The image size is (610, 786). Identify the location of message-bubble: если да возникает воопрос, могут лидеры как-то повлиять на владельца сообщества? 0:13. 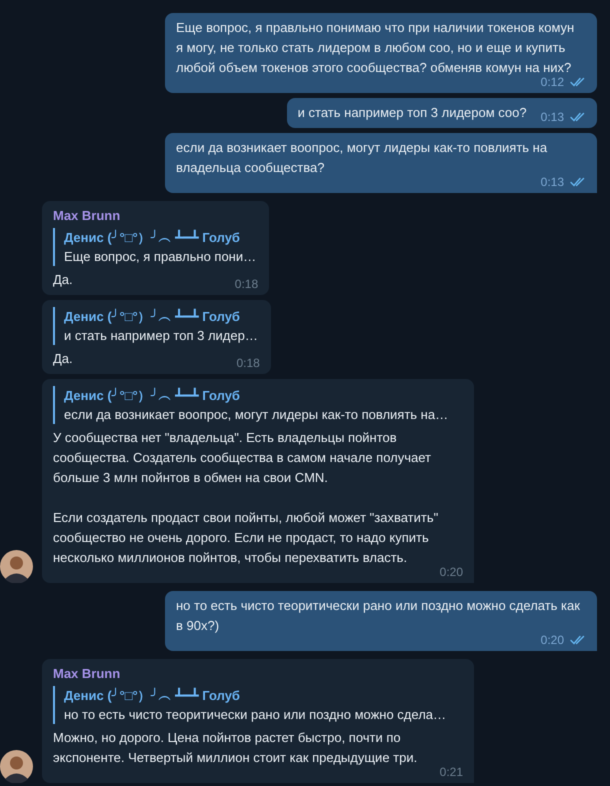
(381, 163).